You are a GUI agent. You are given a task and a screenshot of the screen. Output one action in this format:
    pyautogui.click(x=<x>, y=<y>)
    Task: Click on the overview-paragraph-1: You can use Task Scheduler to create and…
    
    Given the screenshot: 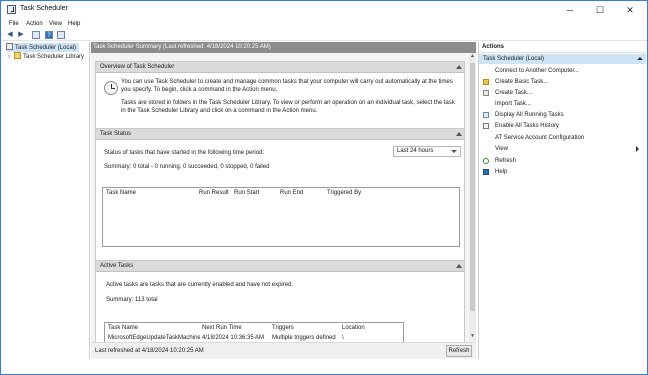 What is the action you would take?
    pyautogui.click(x=287, y=86)
    